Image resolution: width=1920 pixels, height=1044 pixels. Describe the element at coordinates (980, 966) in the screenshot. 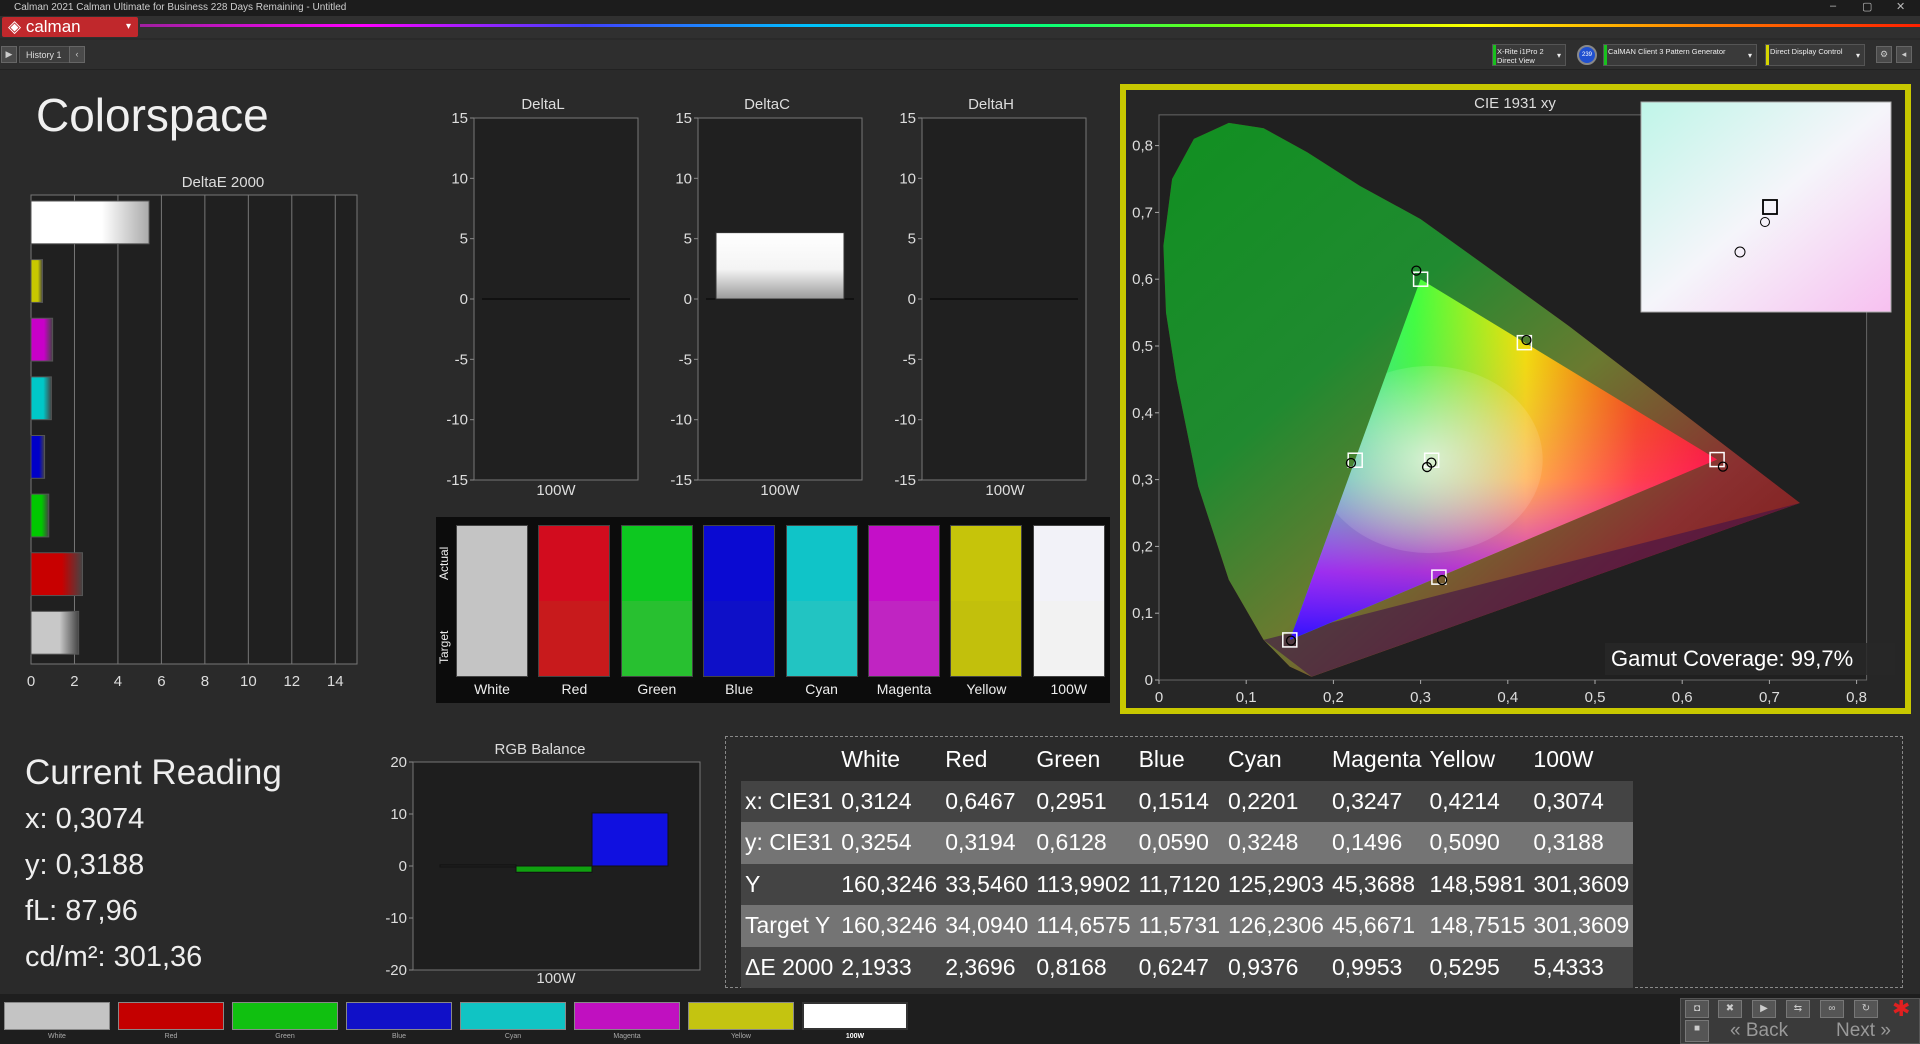

I see `table-cell: 2,3696` at that location.